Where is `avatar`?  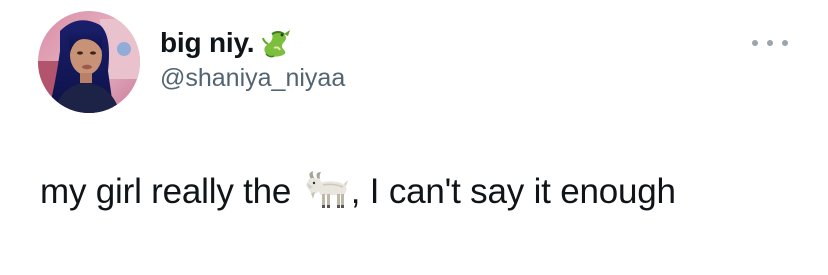
avatar is located at coordinates (89, 62).